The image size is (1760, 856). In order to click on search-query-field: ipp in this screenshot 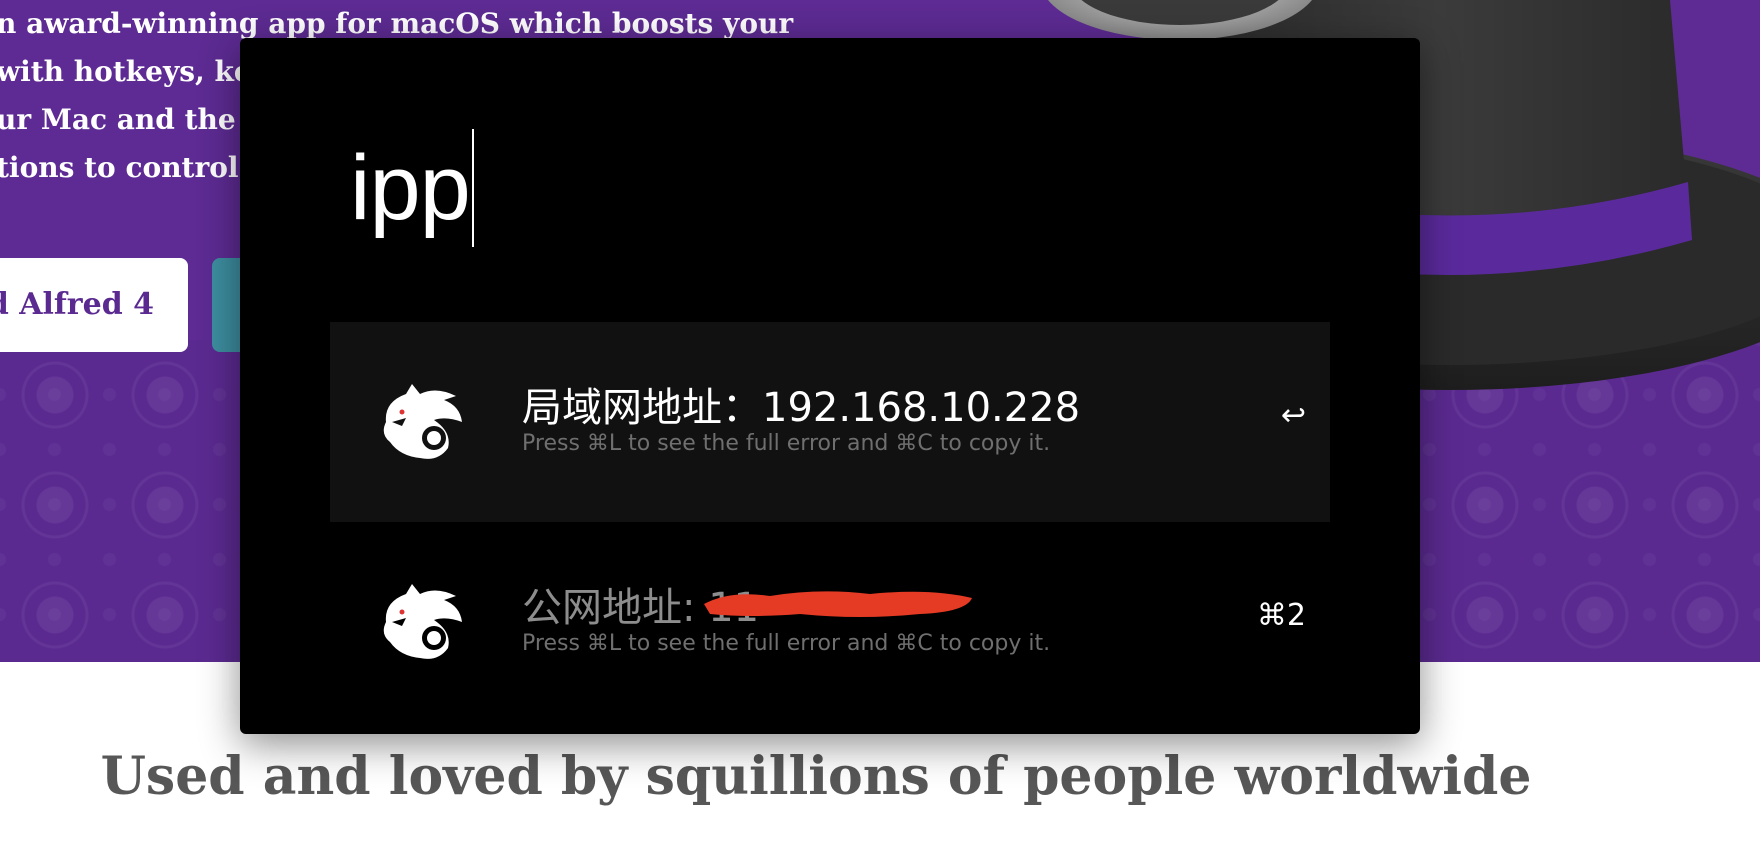, I will do `click(412, 188)`.